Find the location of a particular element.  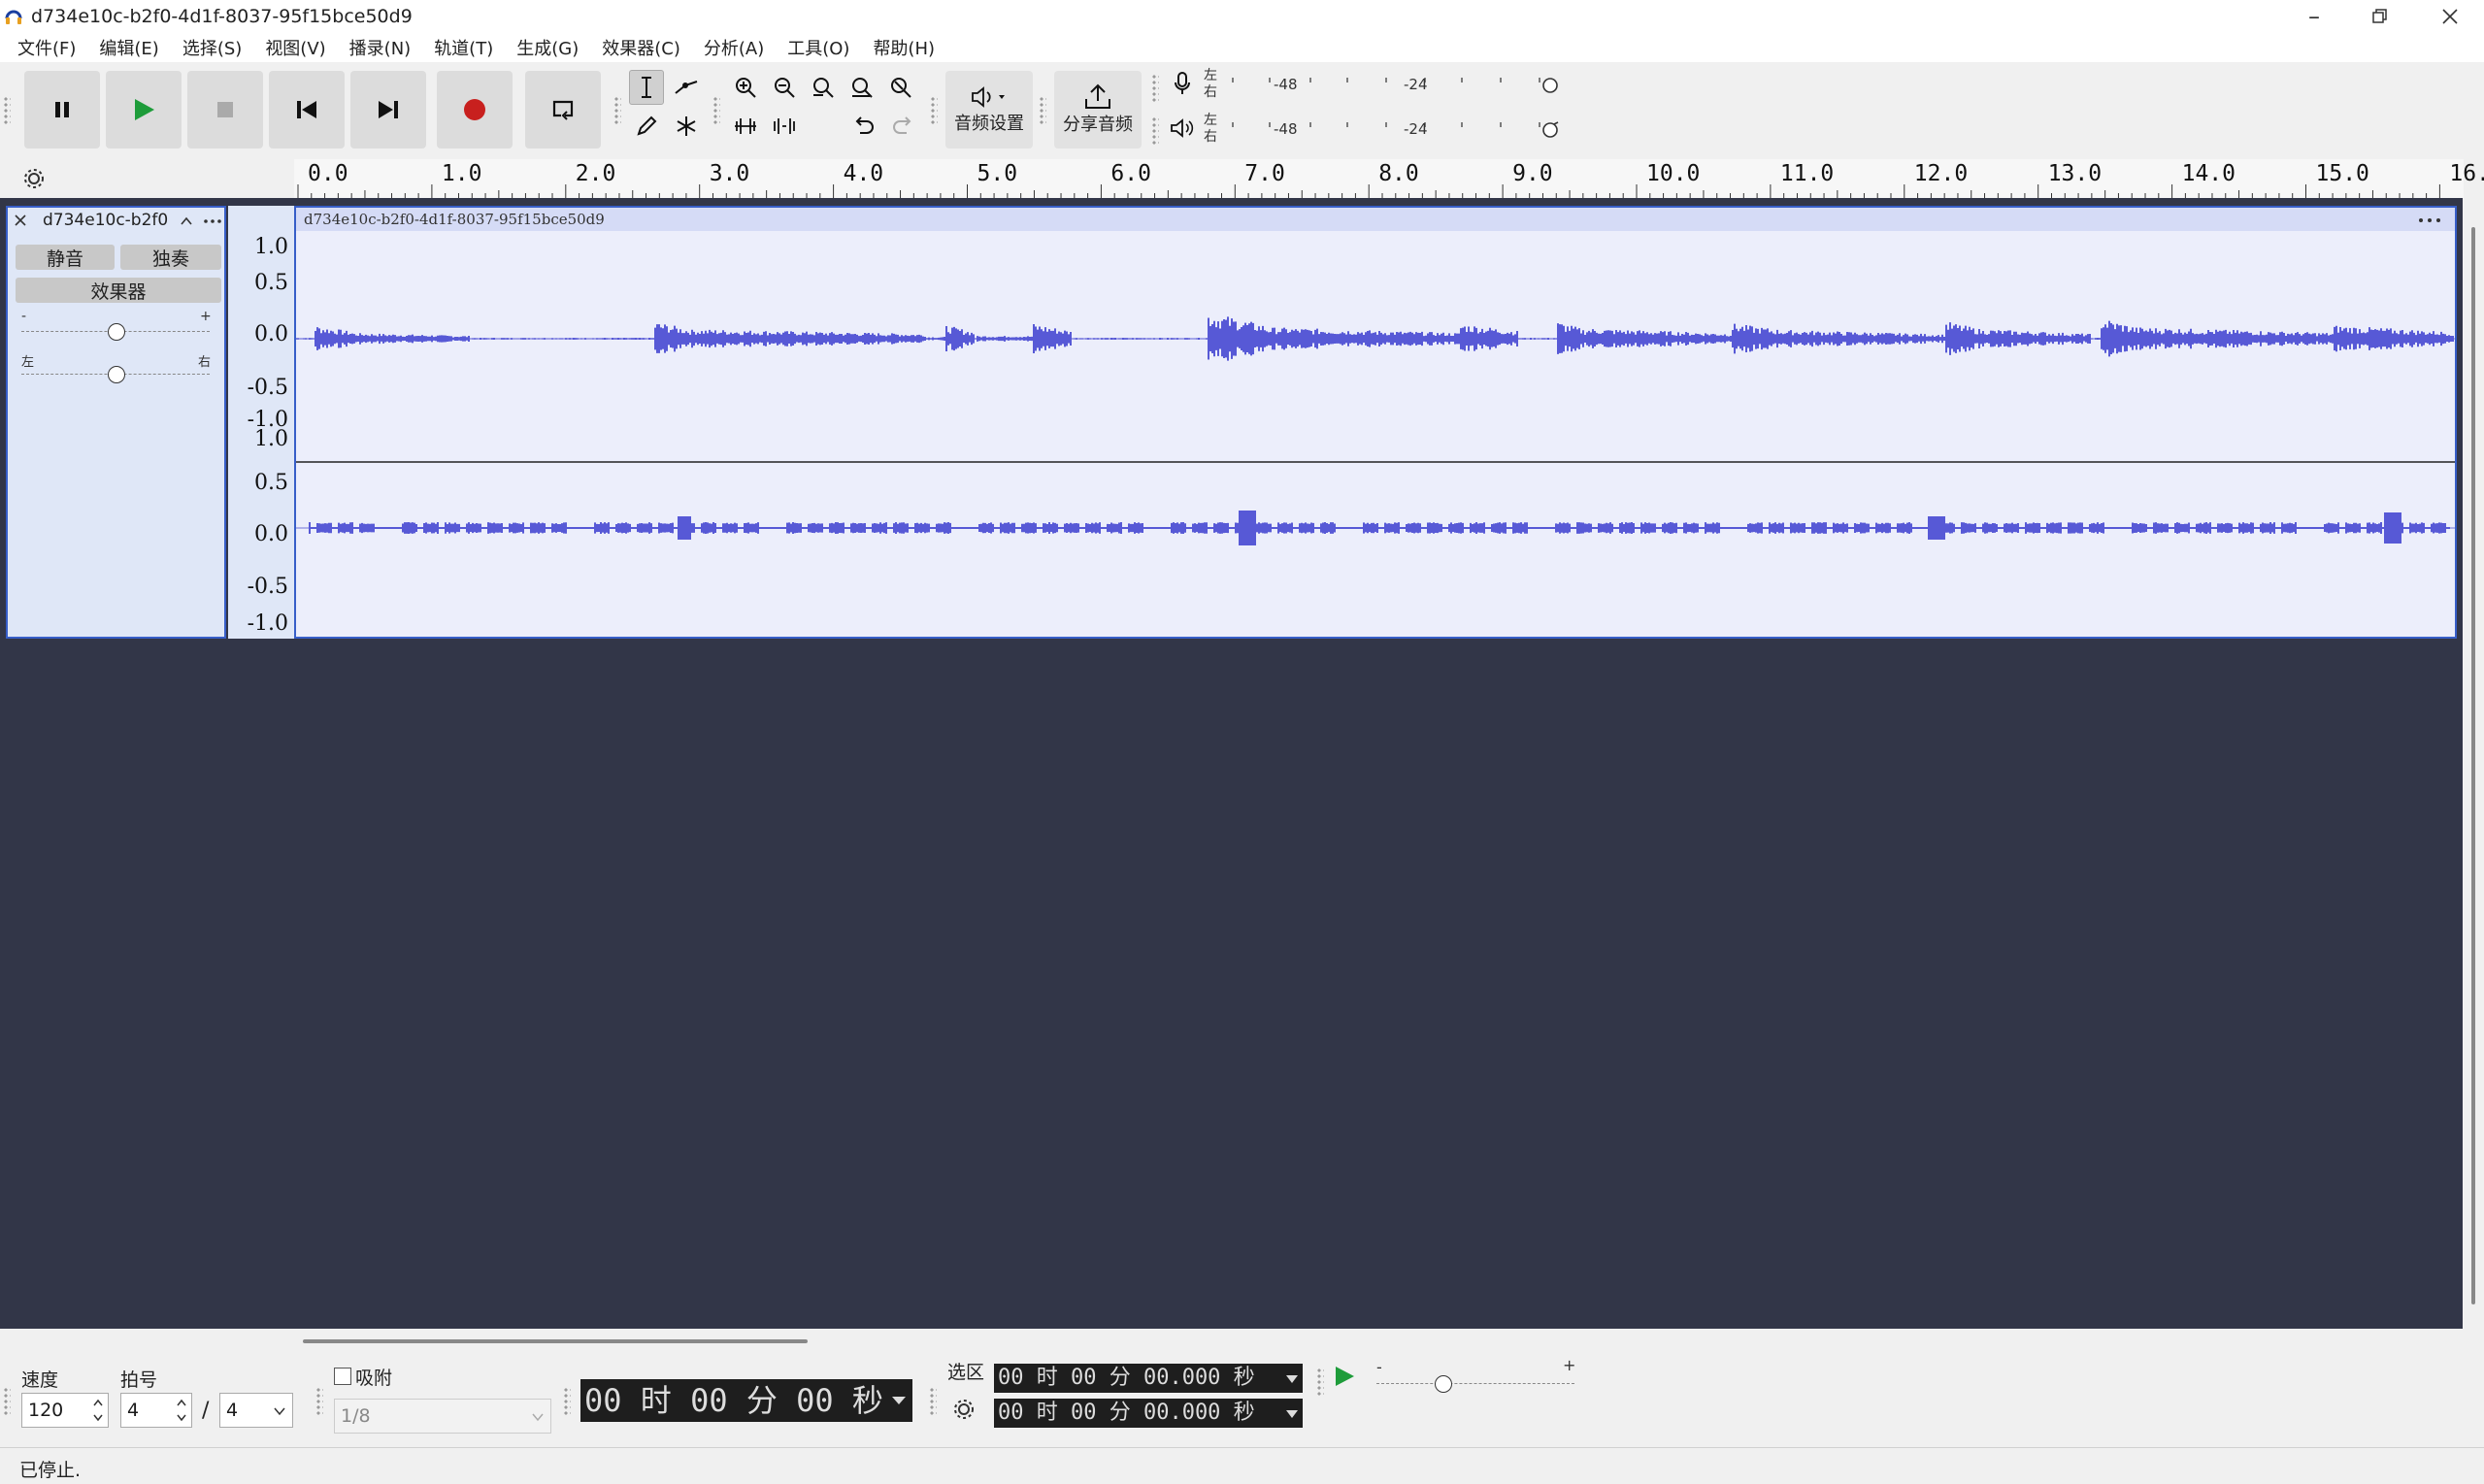

menu-help: 帮助(H) is located at coordinates (903, 47).